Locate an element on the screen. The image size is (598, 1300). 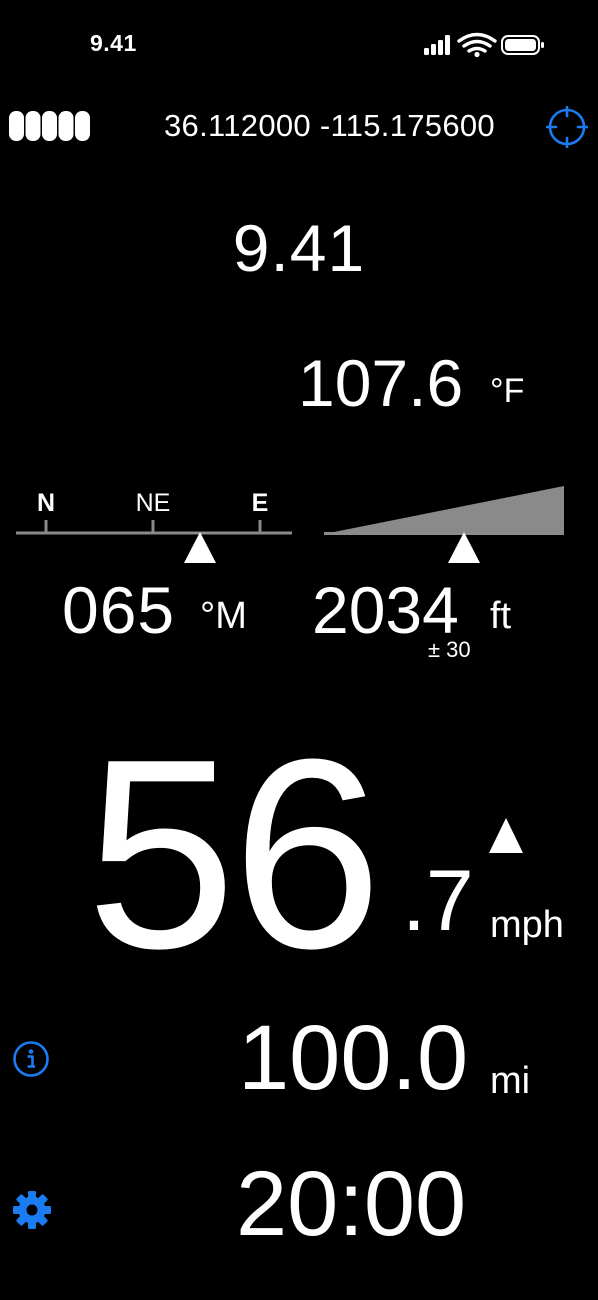
wifi-icon-dot is located at coordinates (477, 54).